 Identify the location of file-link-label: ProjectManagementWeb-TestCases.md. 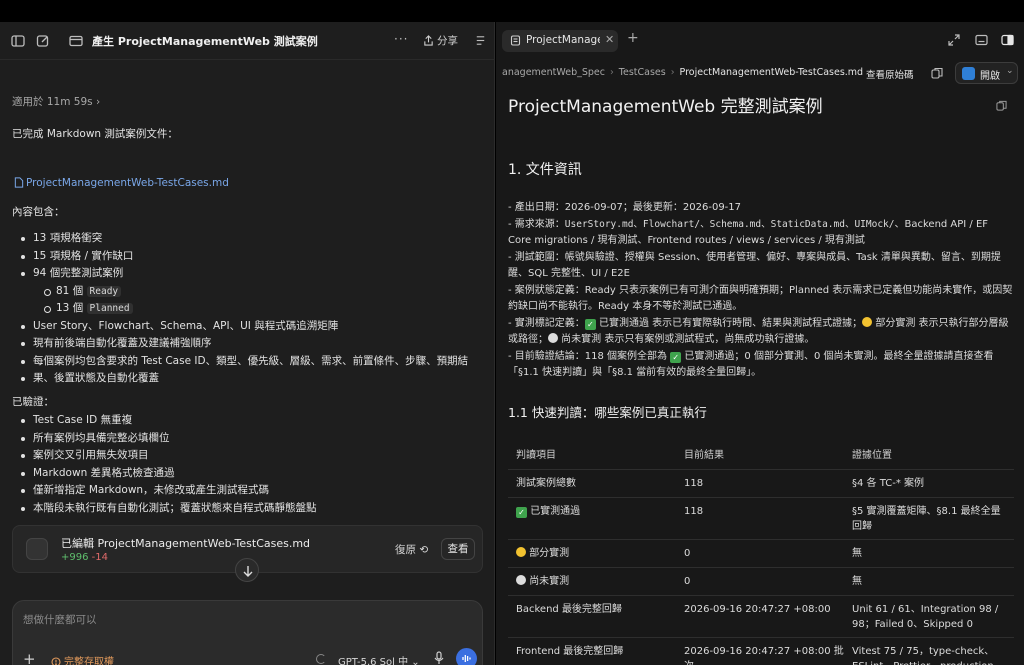
(127, 183).